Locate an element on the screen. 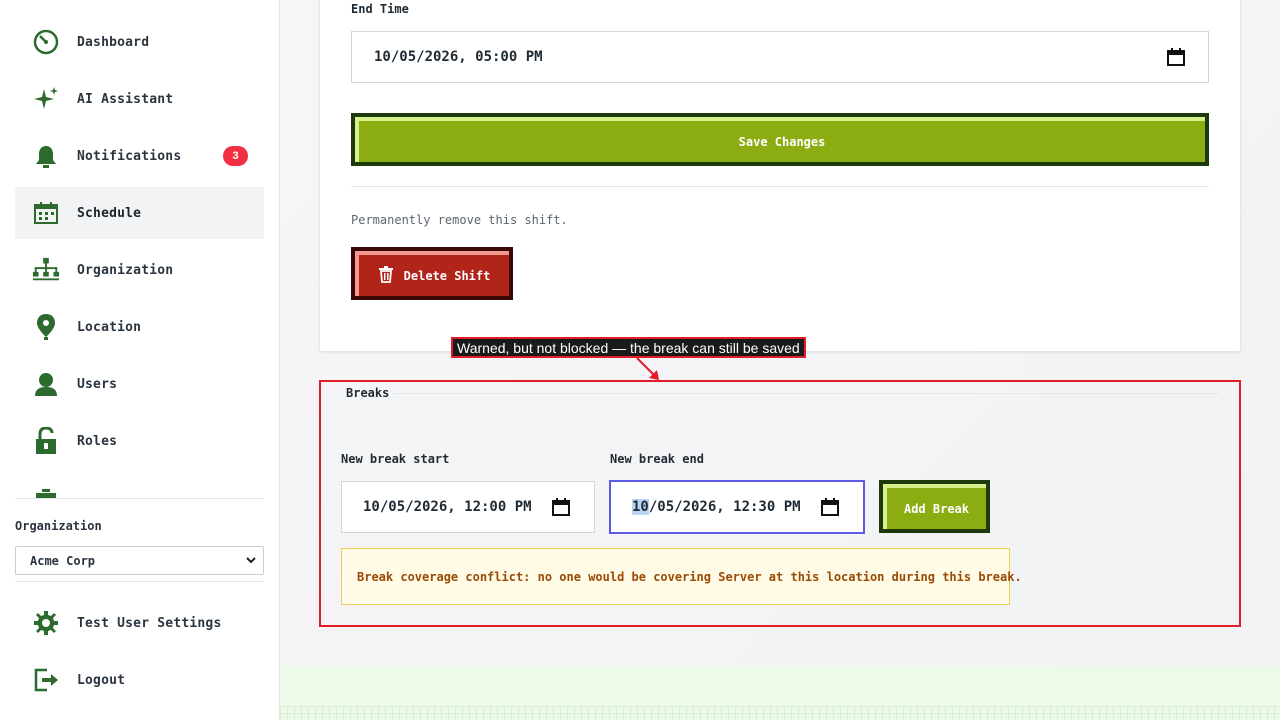 The height and width of the screenshot is (720, 1280). location-pin-icon is located at coordinates (46, 327).